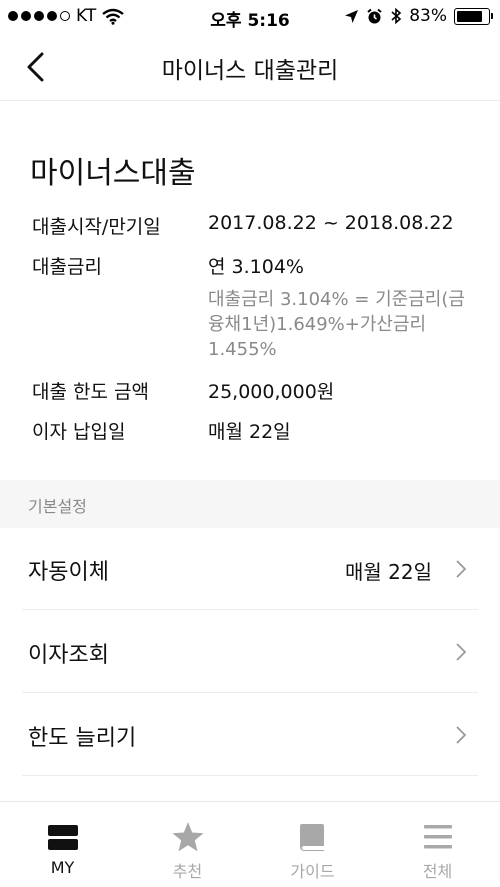 This screenshot has height=887, width=500. Describe the element at coordinates (250, 569) in the screenshot. I see `menu-item-auto-transfer: 자동이체 매월 22일` at that location.